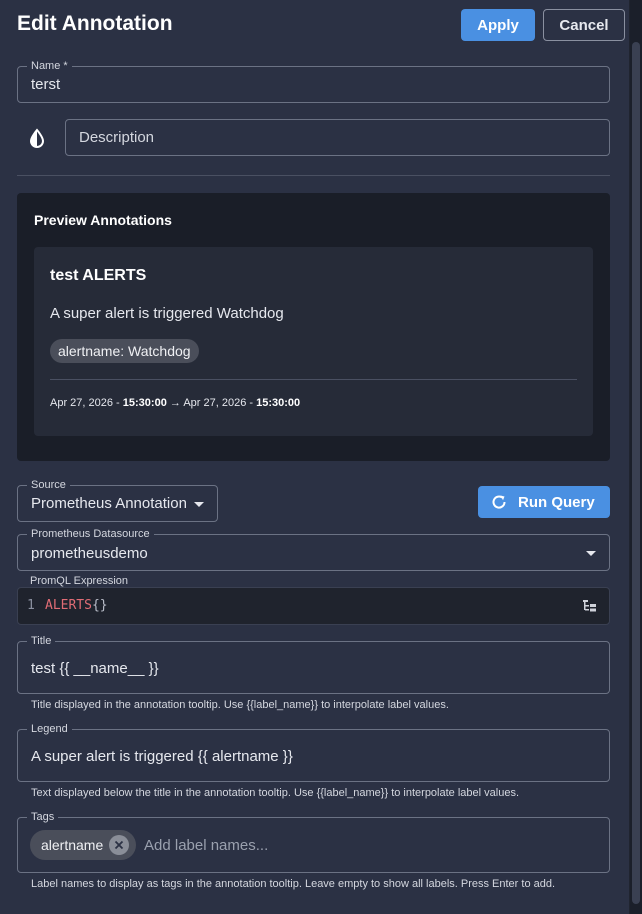 The image size is (642, 914). I want to click on remove-tag-icon, so click(119, 845).